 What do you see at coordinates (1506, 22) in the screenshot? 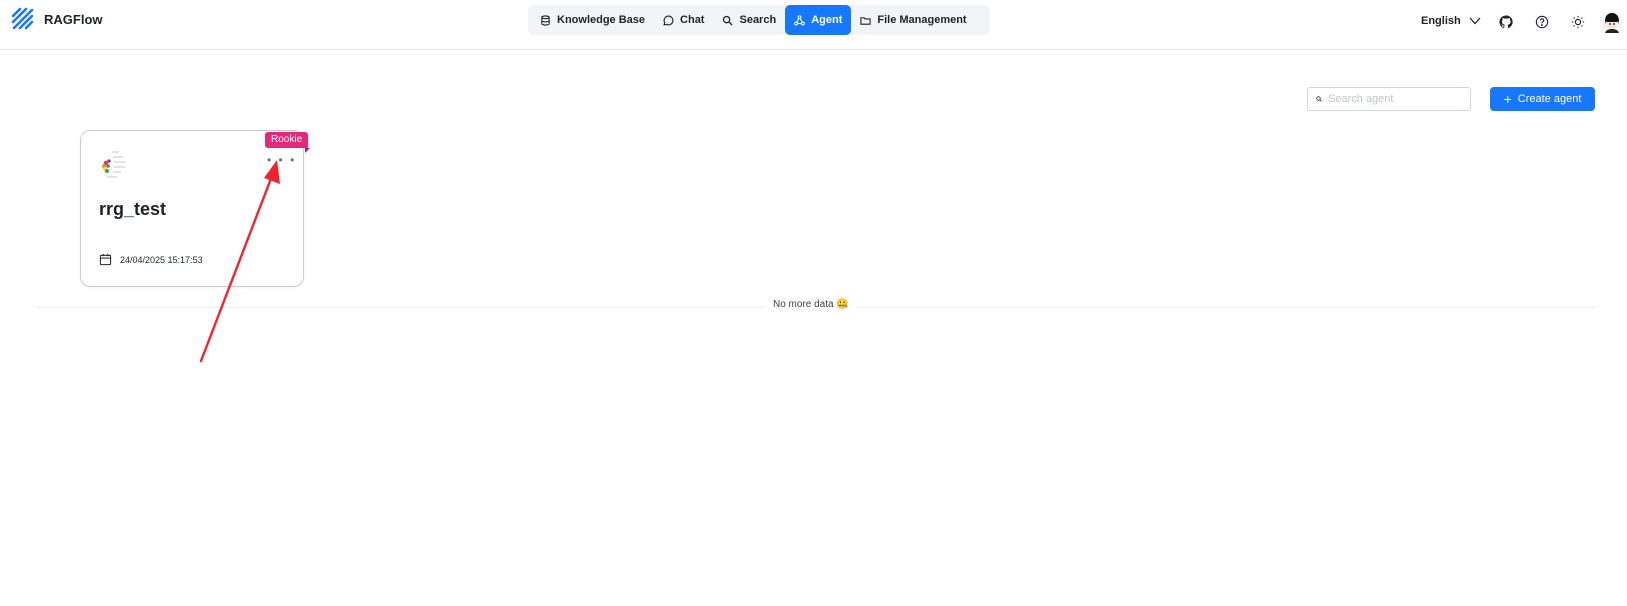
I see `github-icon` at bounding box center [1506, 22].